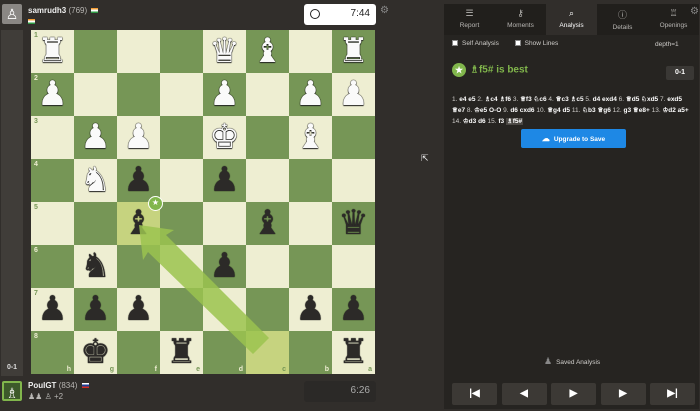  I want to click on settings-gear-icon: ⚙, so click(384, 10).